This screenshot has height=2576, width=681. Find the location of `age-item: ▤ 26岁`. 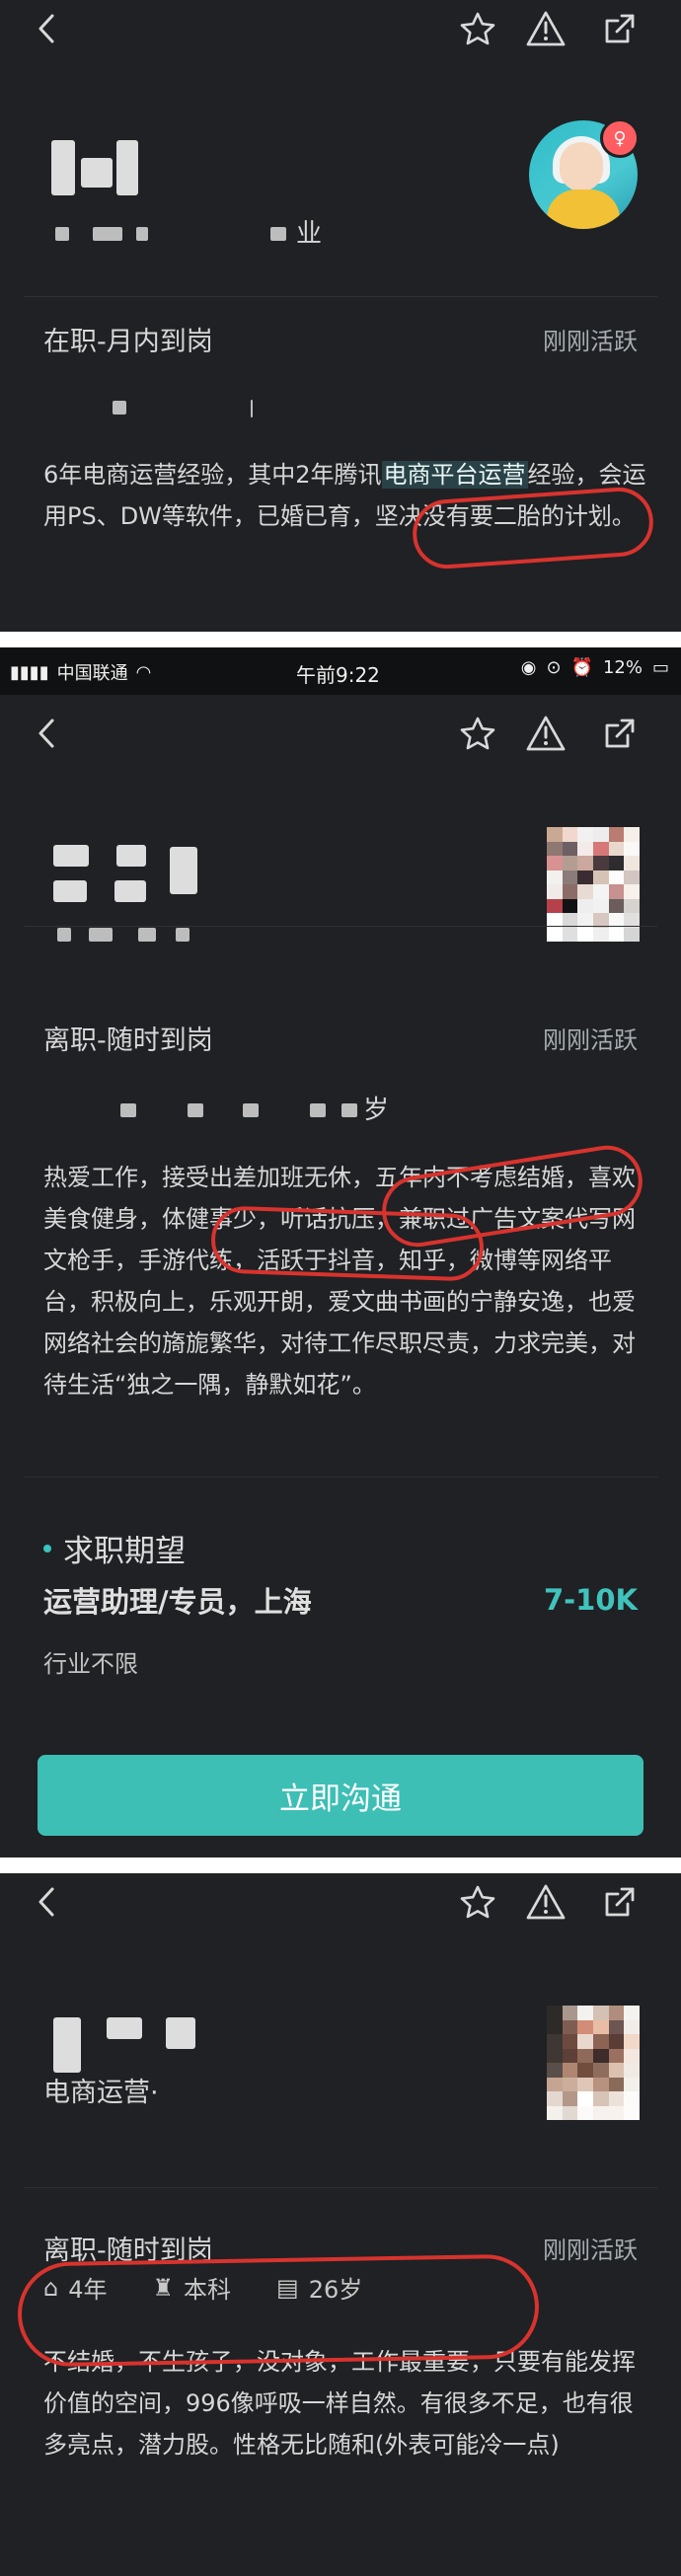

age-item: ▤ 26岁 is located at coordinates (319, 2287).